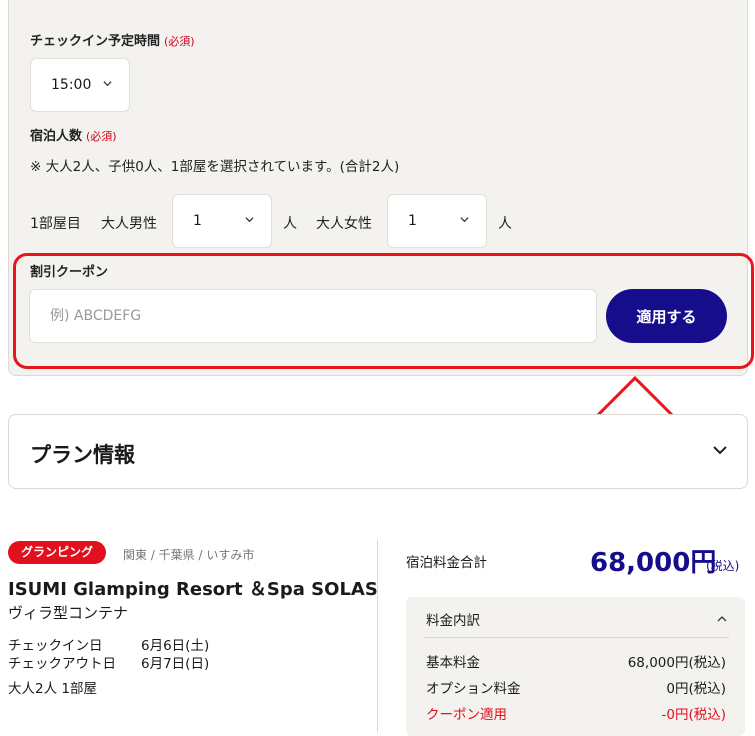 The height and width of the screenshot is (736, 755). I want to click on breakdown-title: 料金内訳, so click(453, 621).